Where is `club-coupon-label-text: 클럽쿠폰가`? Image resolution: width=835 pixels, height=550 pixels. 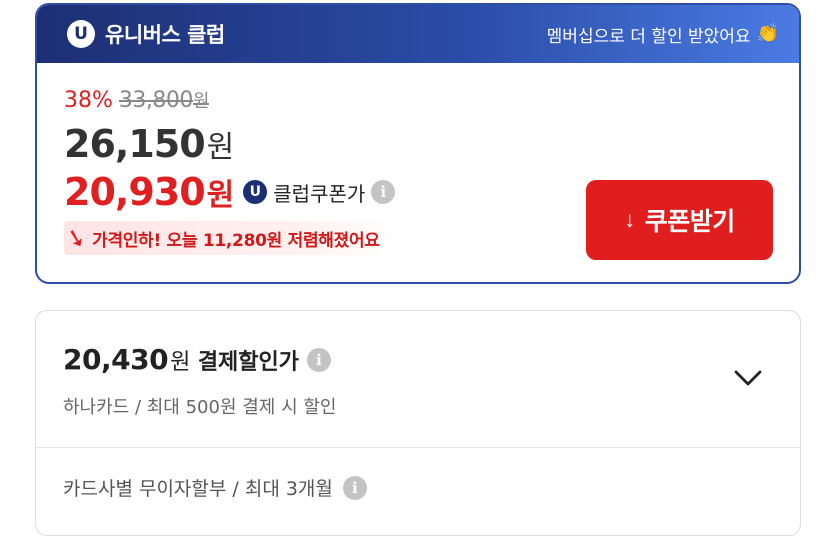 club-coupon-label-text: 클럽쿠폰가 is located at coordinates (319, 193).